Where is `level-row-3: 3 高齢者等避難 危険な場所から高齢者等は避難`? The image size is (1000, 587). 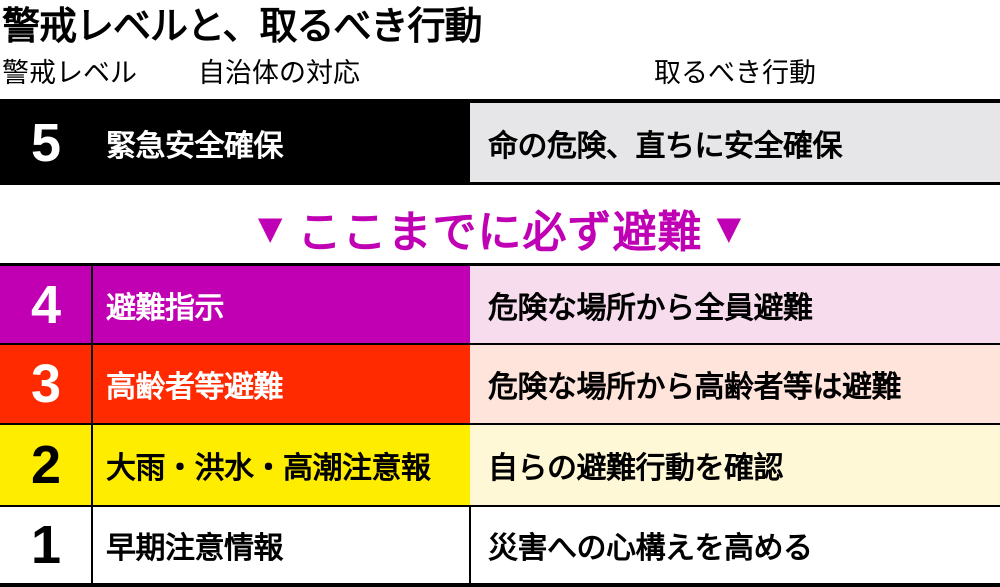
level-row-3: 3 高齢者等避難 危険な場所から高齢者等は避難 is located at coordinates (500, 384).